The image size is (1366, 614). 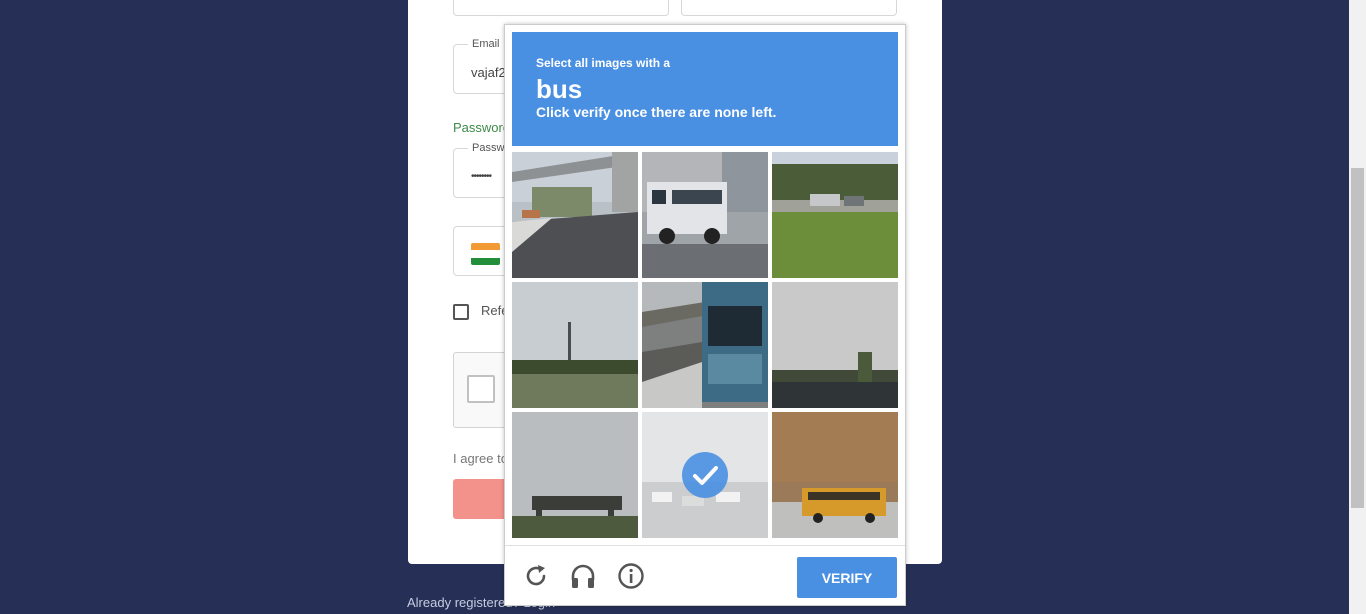 What do you see at coordinates (461, 312) in the screenshot?
I see `referral-checkbox` at bounding box center [461, 312].